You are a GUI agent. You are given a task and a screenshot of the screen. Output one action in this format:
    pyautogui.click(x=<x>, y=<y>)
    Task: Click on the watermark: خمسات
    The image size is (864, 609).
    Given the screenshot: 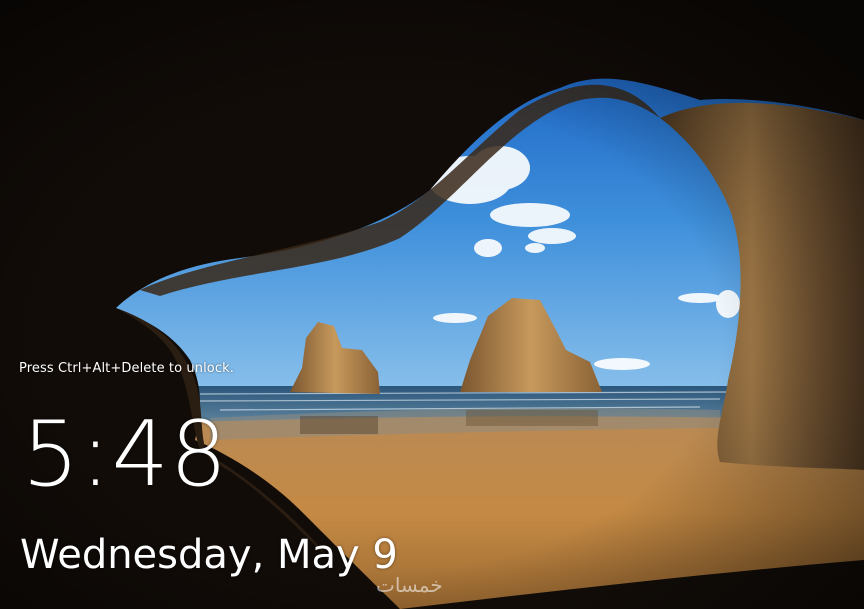 What is the action you would take?
    pyautogui.click(x=409, y=585)
    